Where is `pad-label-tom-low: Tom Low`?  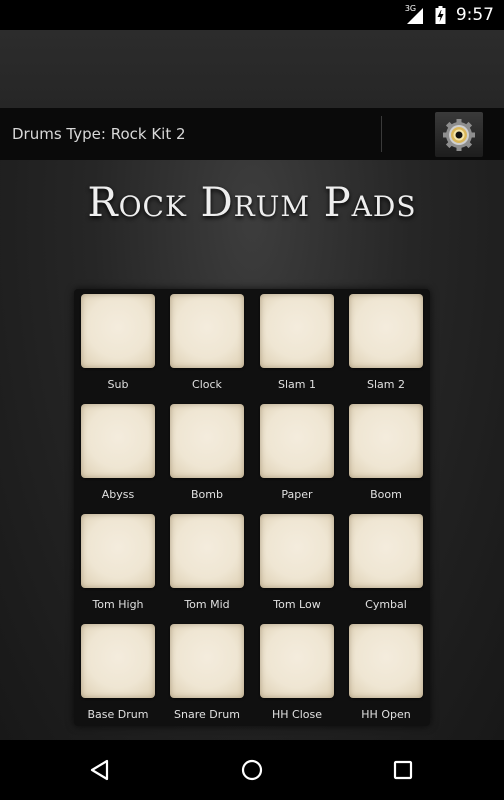
pad-label-tom-low: Tom Low is located at coordinates (297, 604).